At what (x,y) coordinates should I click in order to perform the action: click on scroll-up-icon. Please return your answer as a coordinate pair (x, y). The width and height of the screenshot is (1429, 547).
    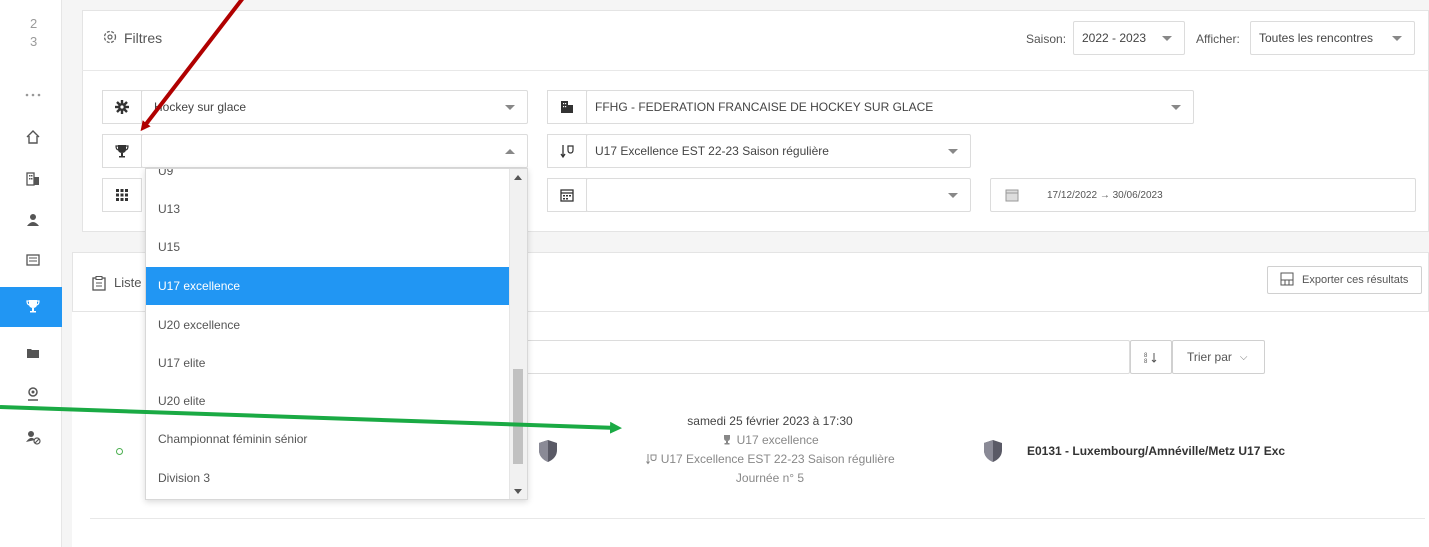
    Looking at the image, I should click on (518, 177).